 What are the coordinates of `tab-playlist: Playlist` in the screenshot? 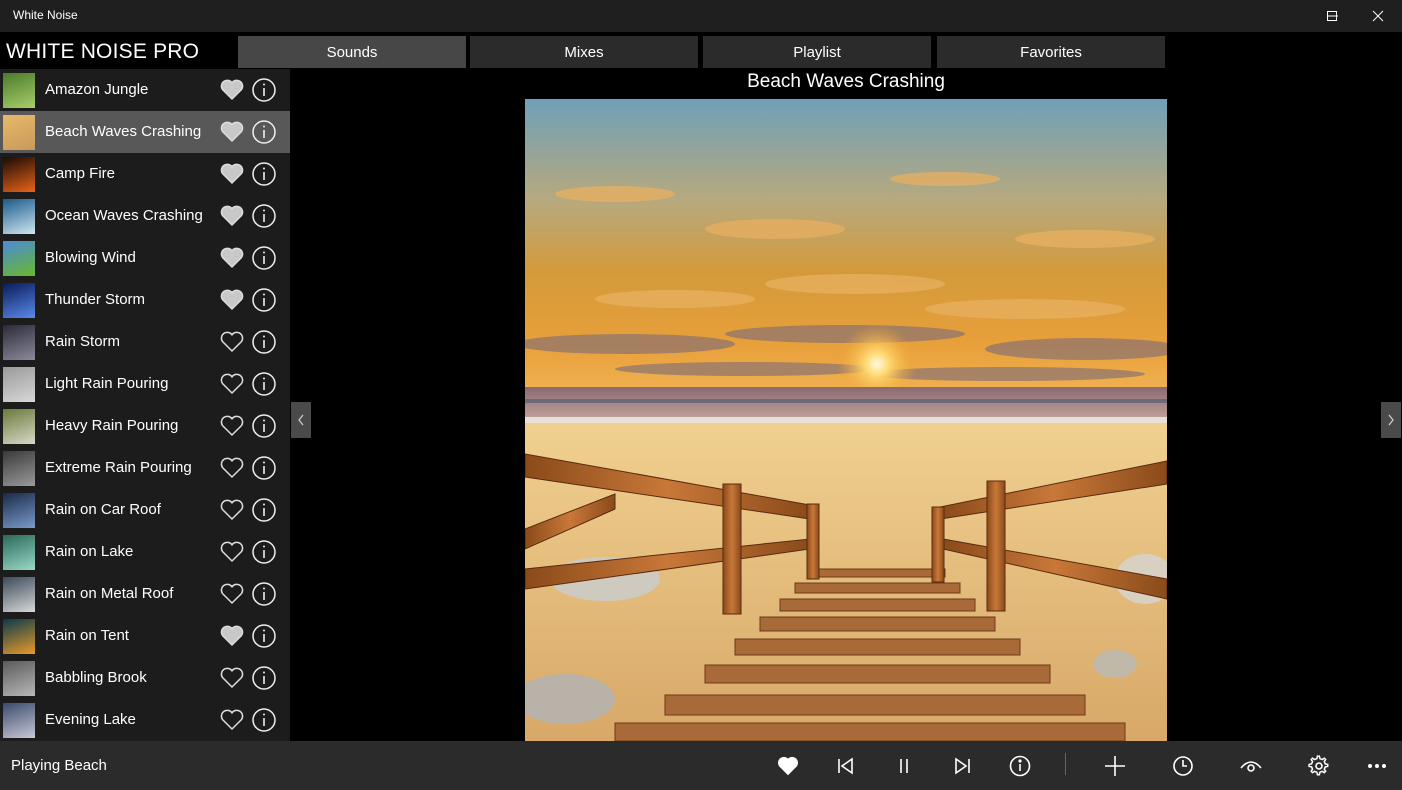 It's located at (817, 52).